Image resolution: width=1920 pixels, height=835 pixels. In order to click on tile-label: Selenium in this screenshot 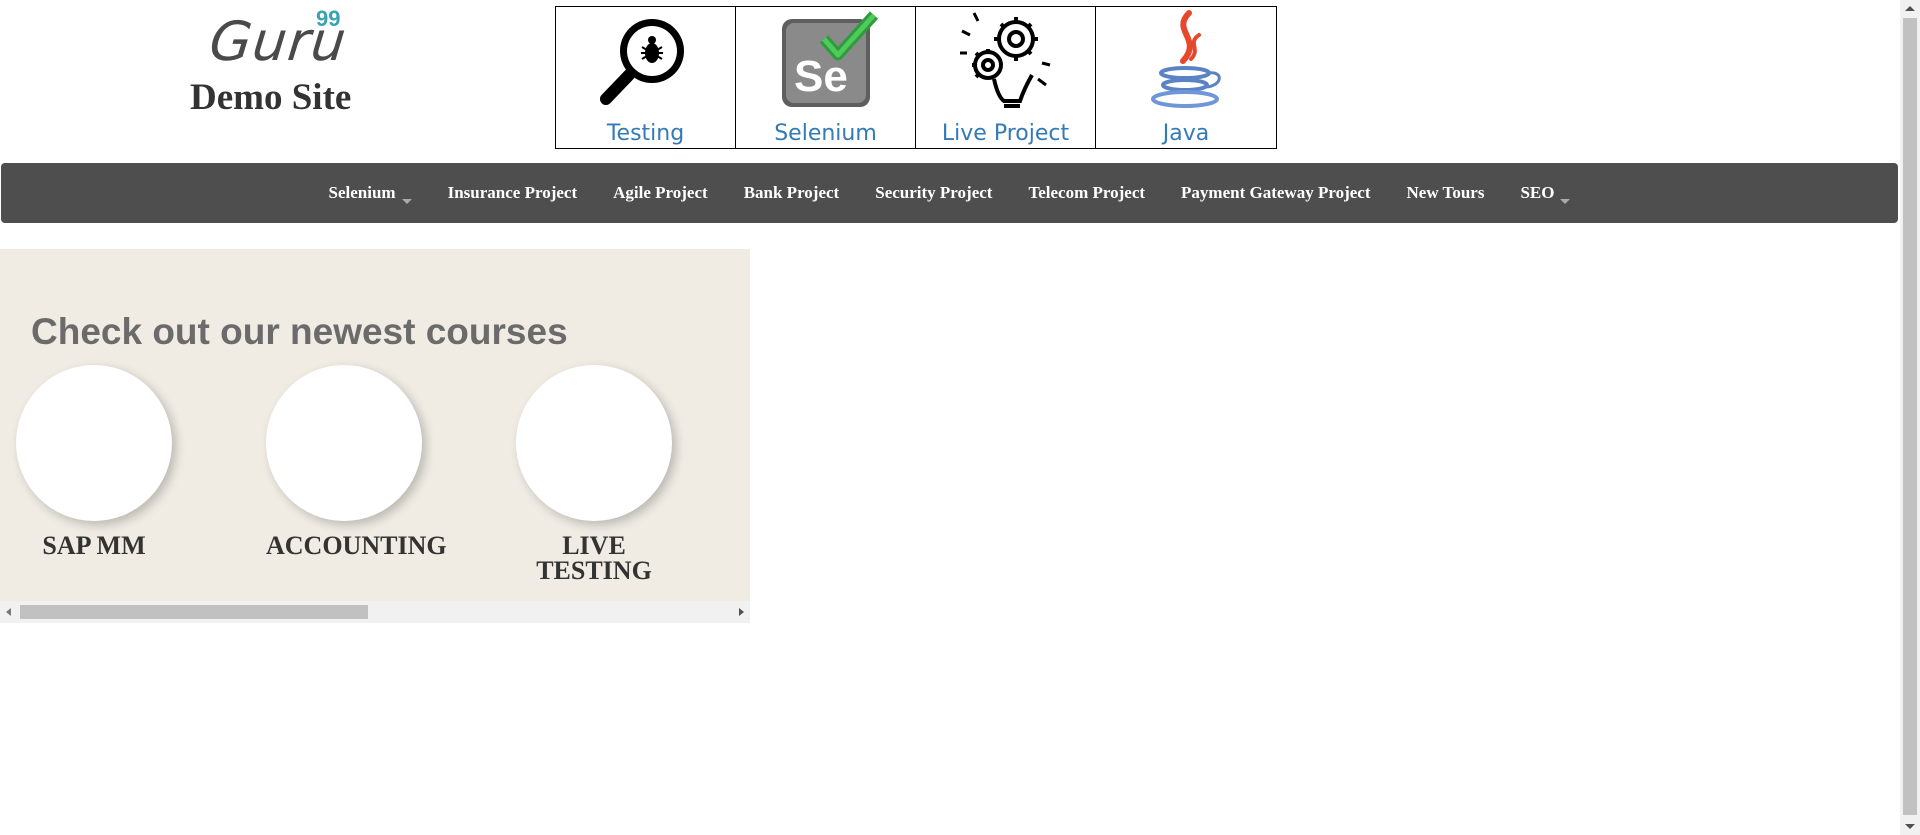, I will do `click(825, 133)`.